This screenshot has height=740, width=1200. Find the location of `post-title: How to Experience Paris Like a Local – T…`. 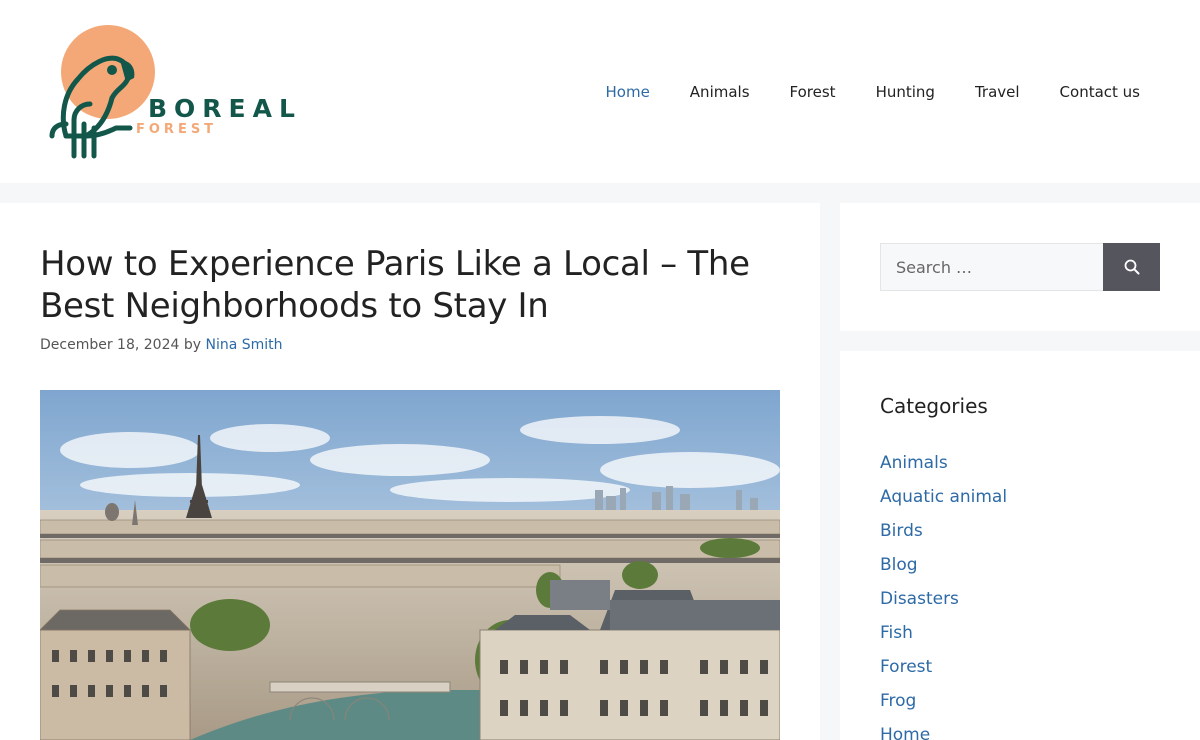

post-title: How to Experience Paris Like a Local – T… is located at coordinates (395, 285).